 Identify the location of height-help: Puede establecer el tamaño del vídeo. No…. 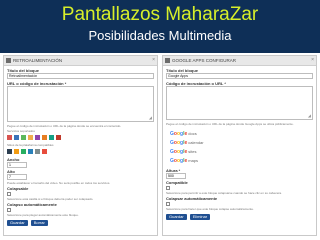
(59, 183).